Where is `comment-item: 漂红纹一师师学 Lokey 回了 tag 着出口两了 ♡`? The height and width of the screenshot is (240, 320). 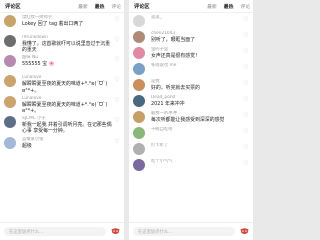 comment-item: 漂红纹一师师学 Lokey 回了 tag 着出口两了 ♡ is located at coordinates (62, 23).